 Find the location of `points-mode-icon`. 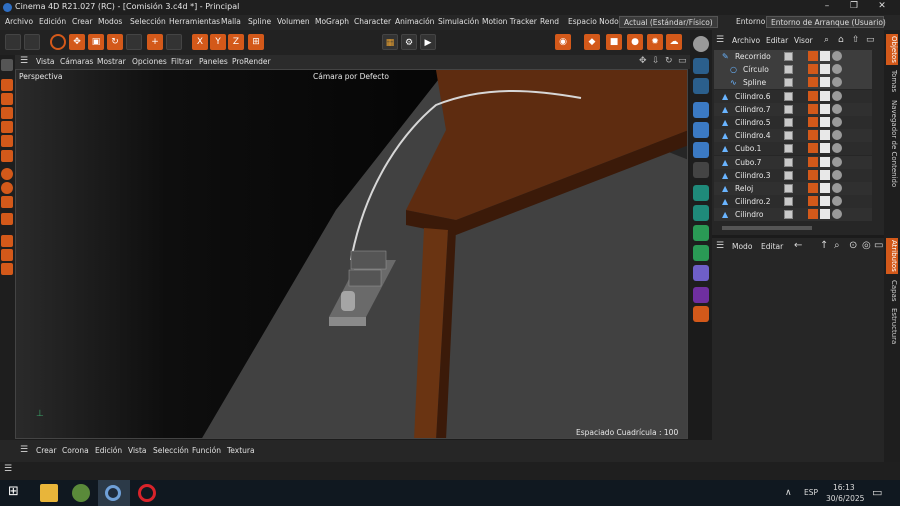

points-mode-icon is located at coordinates (7, 113).